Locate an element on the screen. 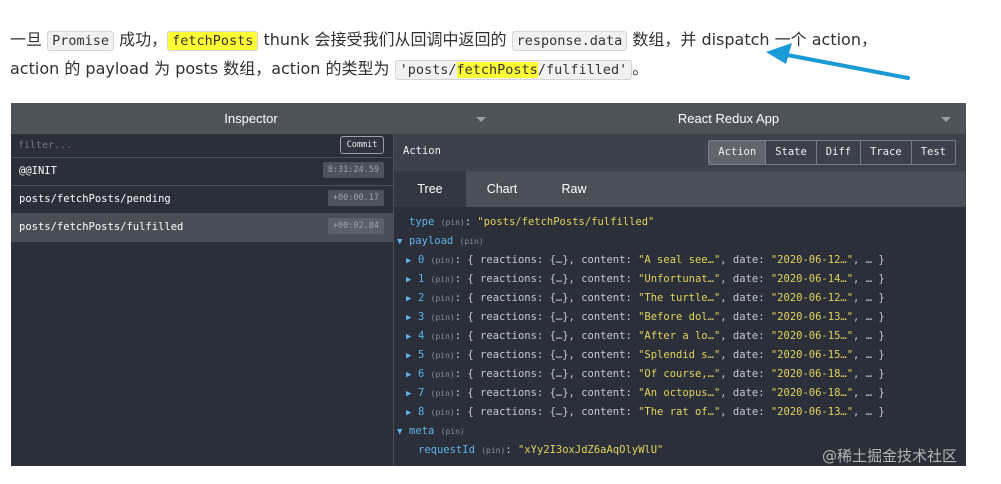  tab-trace: Trace is located at coordinates (885, 152).